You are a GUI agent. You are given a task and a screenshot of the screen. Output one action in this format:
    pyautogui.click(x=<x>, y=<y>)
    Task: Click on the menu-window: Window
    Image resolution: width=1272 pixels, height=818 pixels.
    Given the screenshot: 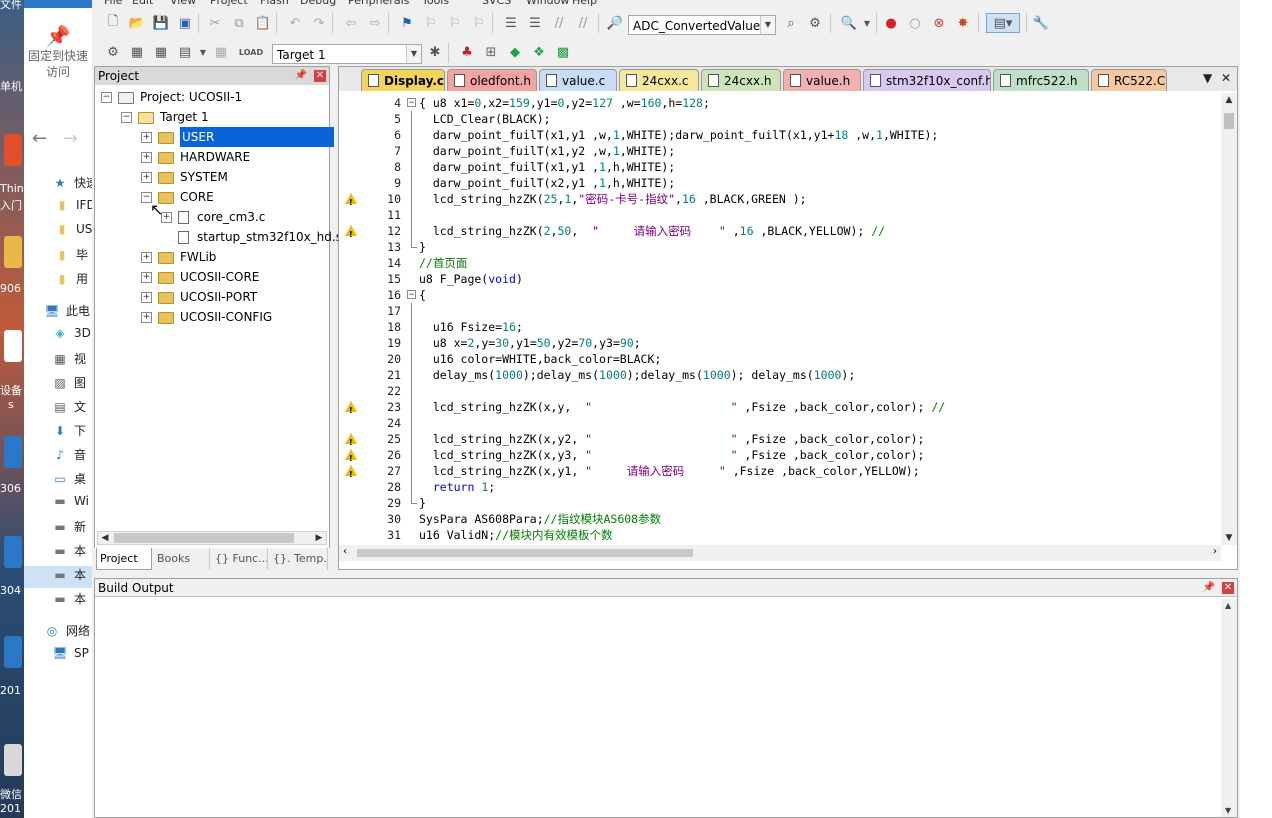 What is the action you would take?
    pyautogui.click(x=547, y=3)
    